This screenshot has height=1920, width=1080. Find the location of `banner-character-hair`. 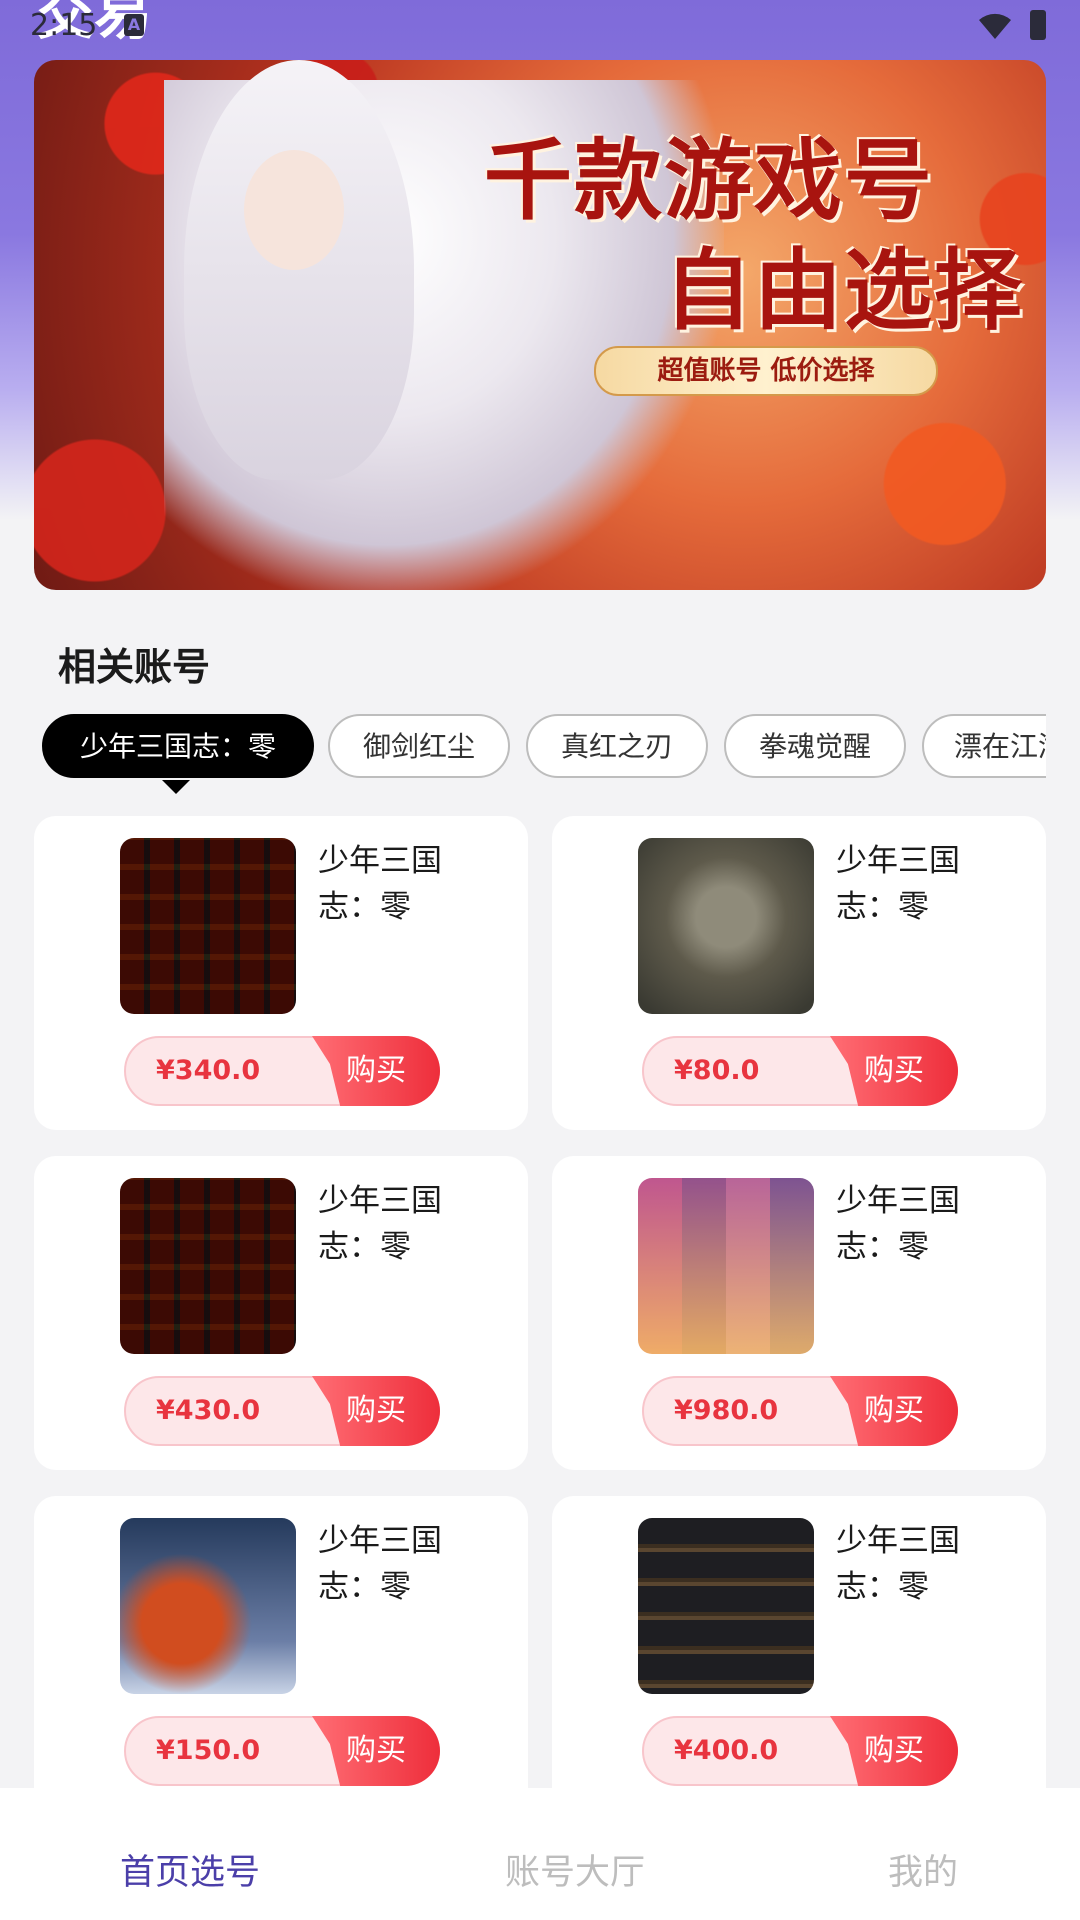

banner-character-hair is located at coordinates (299, 270).